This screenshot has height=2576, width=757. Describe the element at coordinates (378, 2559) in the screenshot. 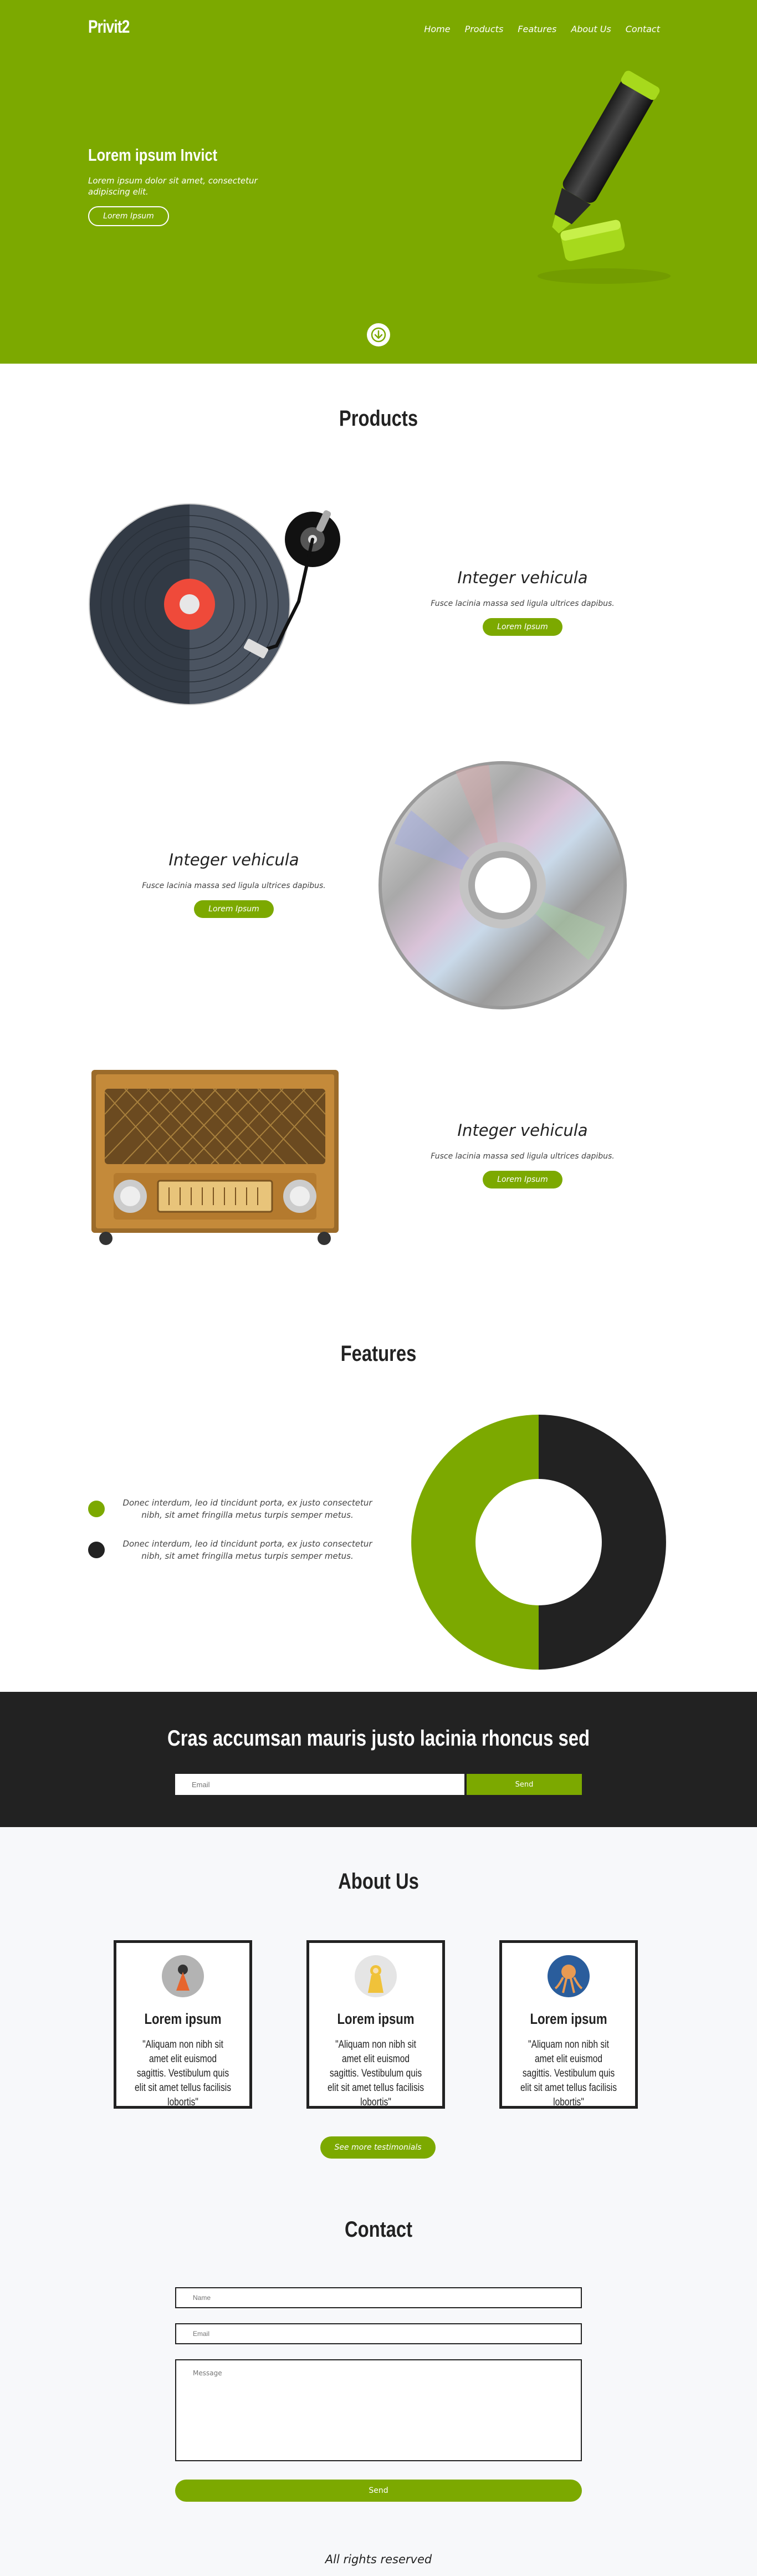

I see `footer-text: All rights reserved` at that location.